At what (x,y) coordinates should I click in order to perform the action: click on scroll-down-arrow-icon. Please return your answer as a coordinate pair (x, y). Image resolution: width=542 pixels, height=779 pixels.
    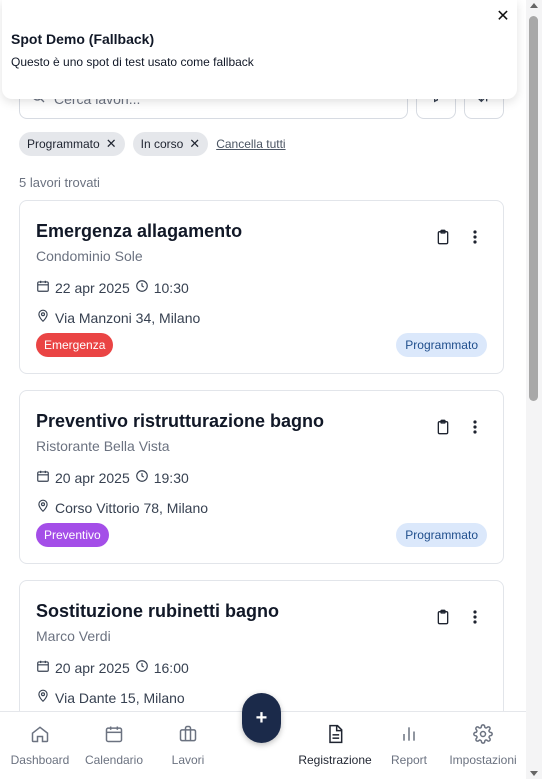
    Looking at the image, I should click on (534, 773).